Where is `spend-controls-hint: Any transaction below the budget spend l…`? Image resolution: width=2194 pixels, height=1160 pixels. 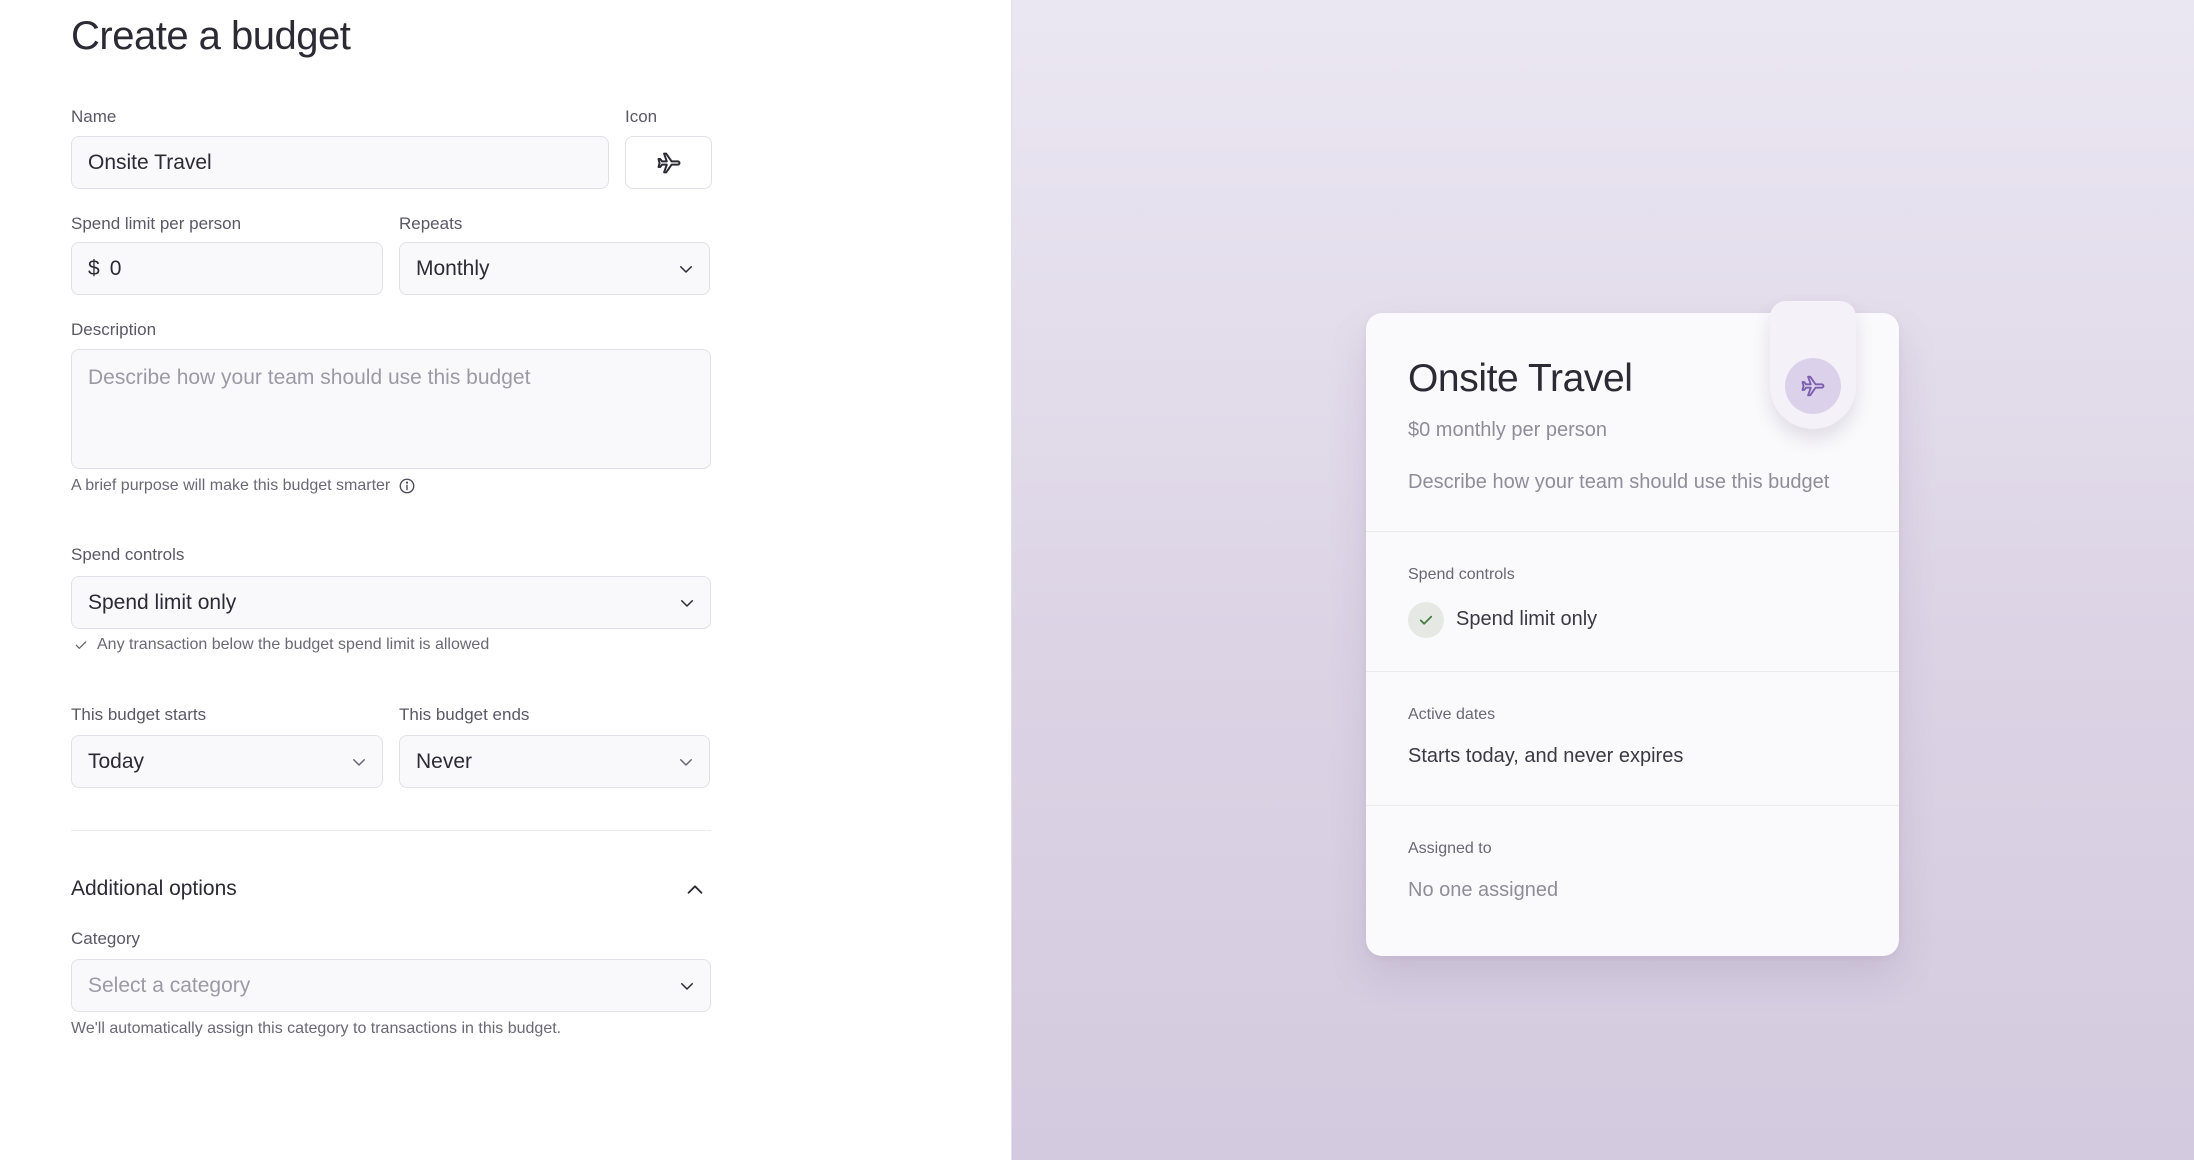 spend-controls-hint: Any transaction below the budget spend l… is located at coordinates (281, 645).